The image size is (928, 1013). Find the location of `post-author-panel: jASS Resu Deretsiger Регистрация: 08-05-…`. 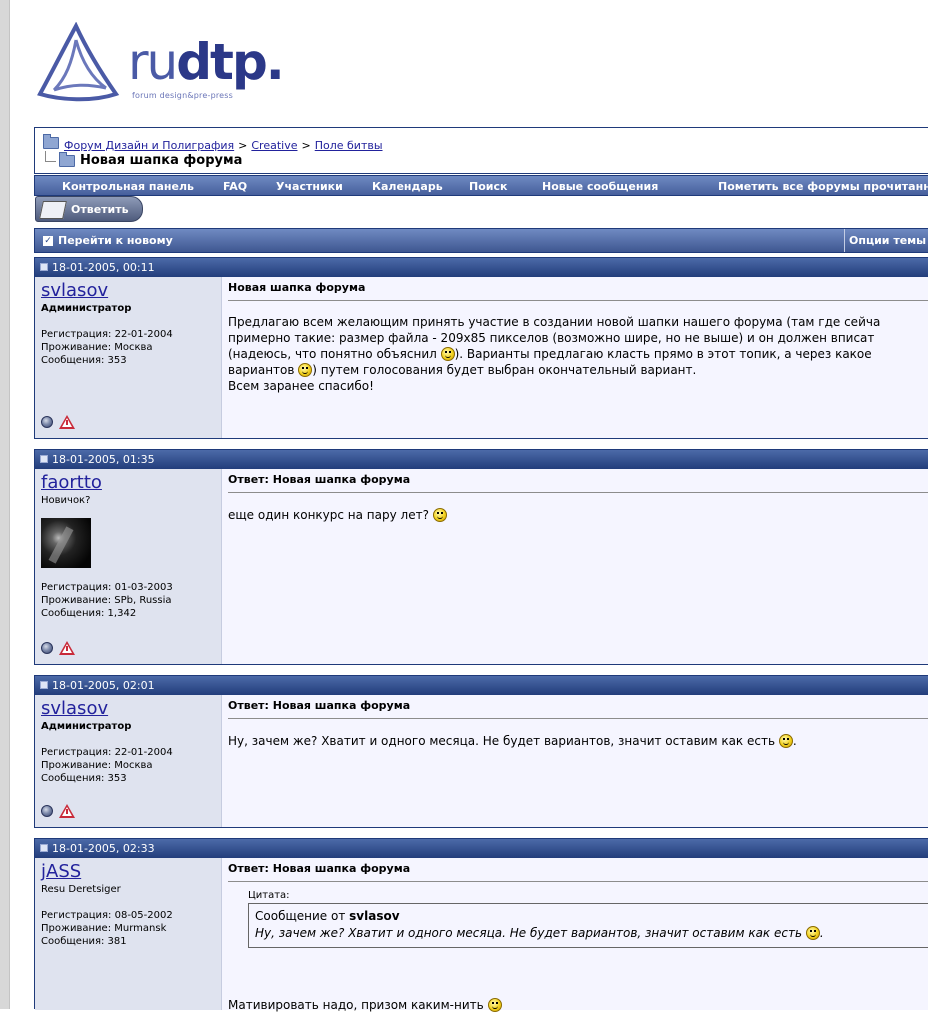

post-author-panel: jASS Resu Deretsiger Регистрация: 08-05-… is located at coordinates (128, 934).